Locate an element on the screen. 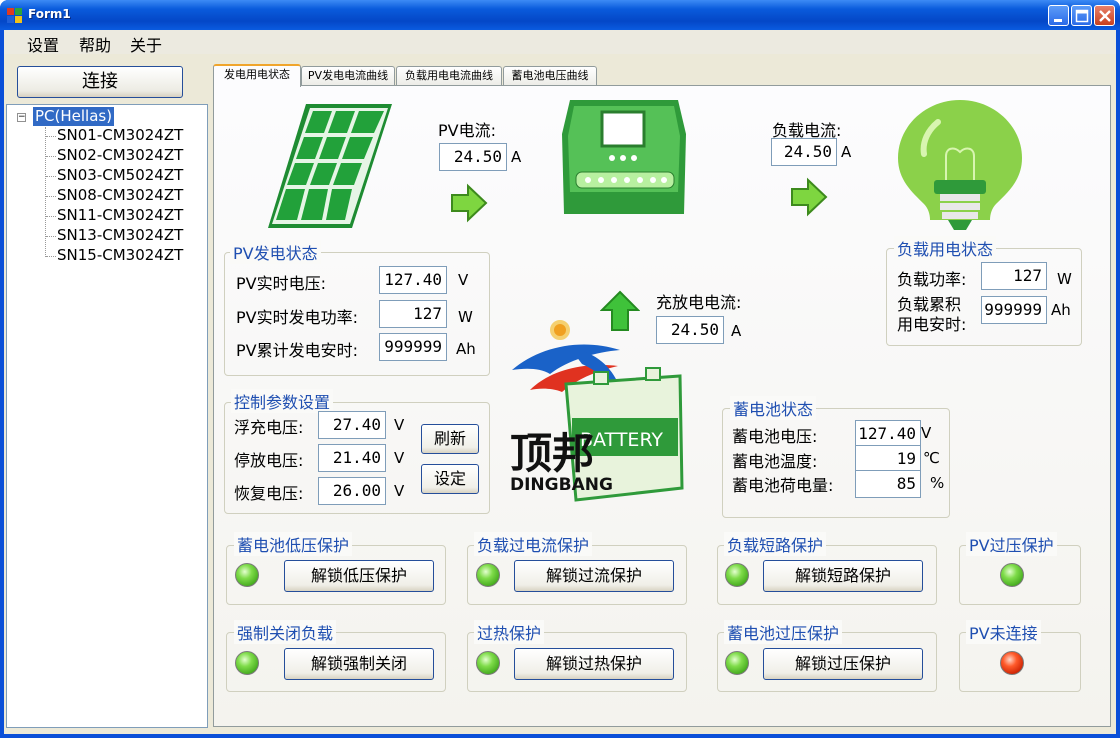  status-led-battery-low is located at coordinates (247, 575).